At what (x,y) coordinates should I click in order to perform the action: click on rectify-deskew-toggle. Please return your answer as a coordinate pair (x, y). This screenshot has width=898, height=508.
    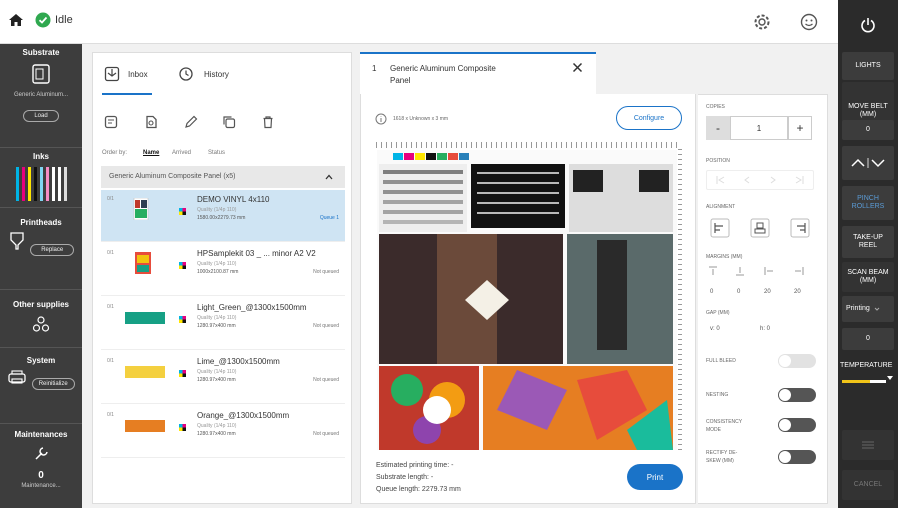
    Looking at the image, I should click on (797, 457).